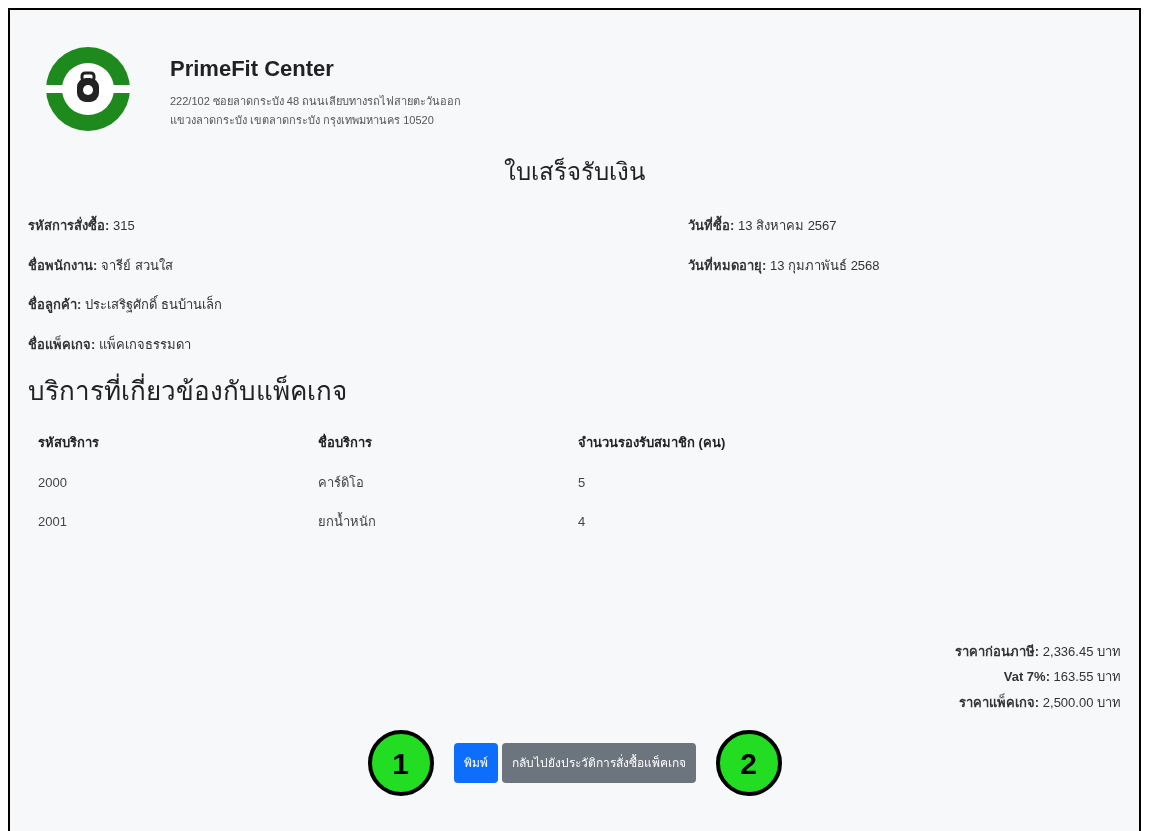  What do you see at coordinates (598, 763) in the screenshot?
I see `back-button: กลับไปยังประวัติการสั่งซื้อแพ็คเกจ` at bounding box center [598, 763].